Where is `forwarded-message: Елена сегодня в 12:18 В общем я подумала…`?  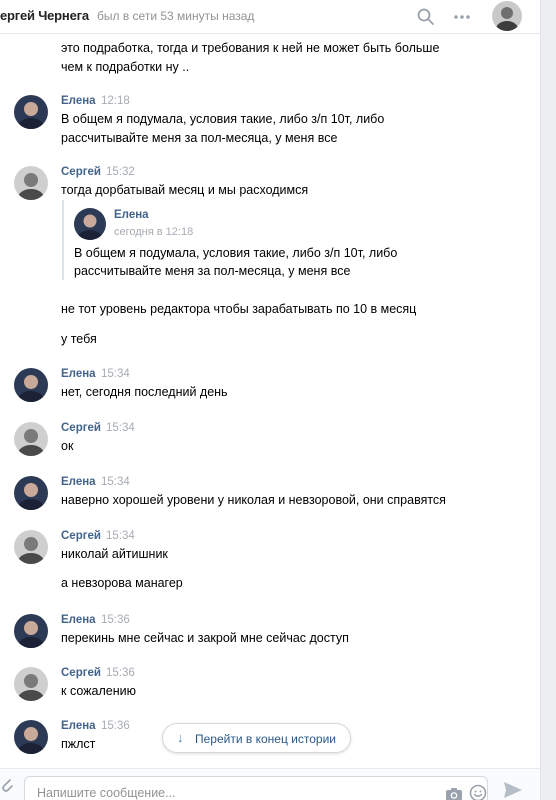
forwarded-message: Елена сегодня в 12:18 В общем я подумала… is located at coordinates (262, 240).